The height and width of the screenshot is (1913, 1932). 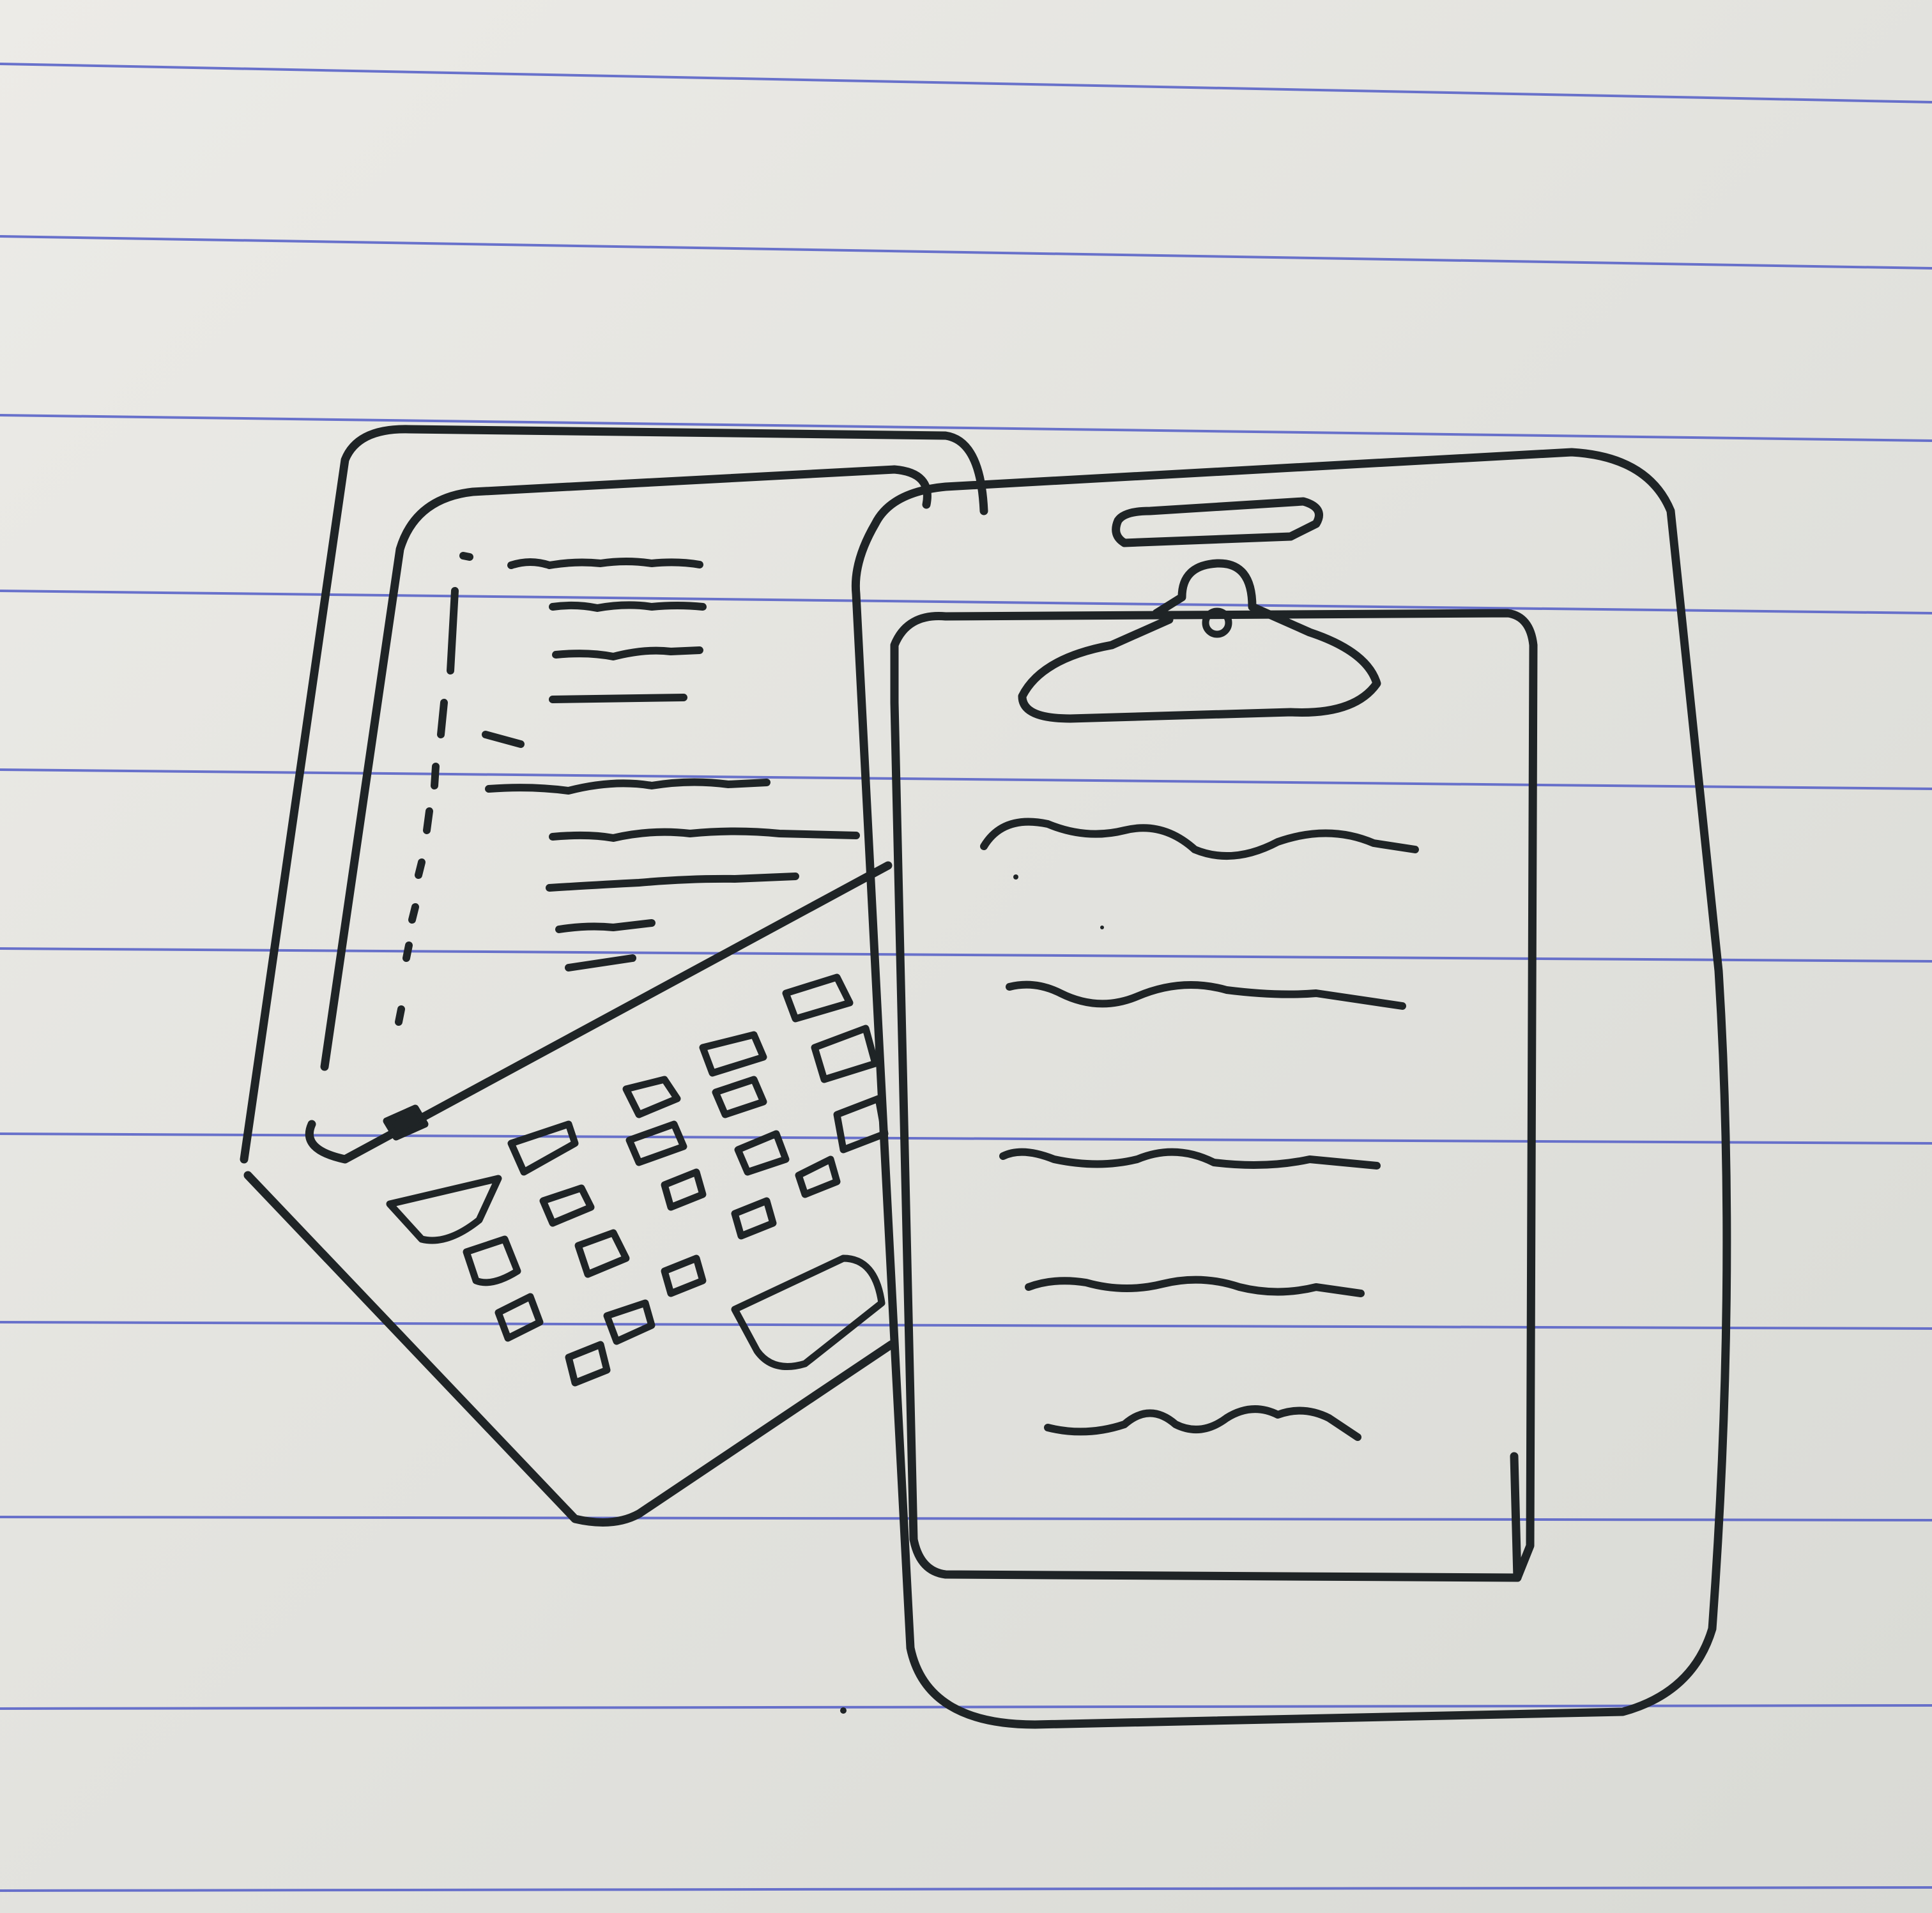 What do you see at coordinates (1516, 1517) in the screenshot?
I see `clipboard-edge-mark` at bounding box center [1516, 1517].